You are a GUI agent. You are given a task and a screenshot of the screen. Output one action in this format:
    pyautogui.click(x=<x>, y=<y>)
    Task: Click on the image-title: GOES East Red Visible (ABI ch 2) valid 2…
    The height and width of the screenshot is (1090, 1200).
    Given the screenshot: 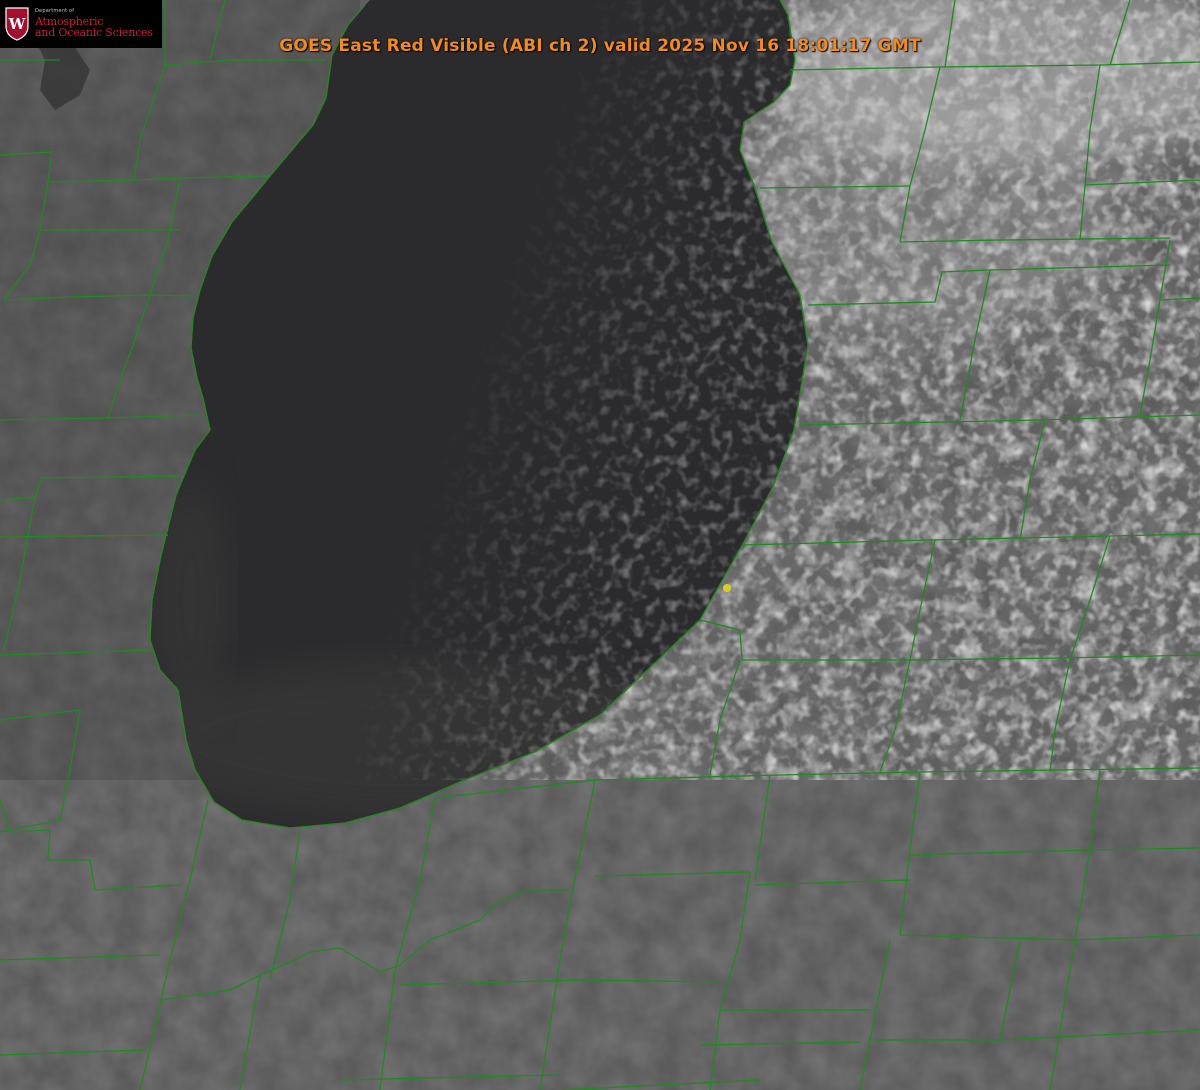 What is the action you would take?
    pyautogui.click(x=600, y=46)
    